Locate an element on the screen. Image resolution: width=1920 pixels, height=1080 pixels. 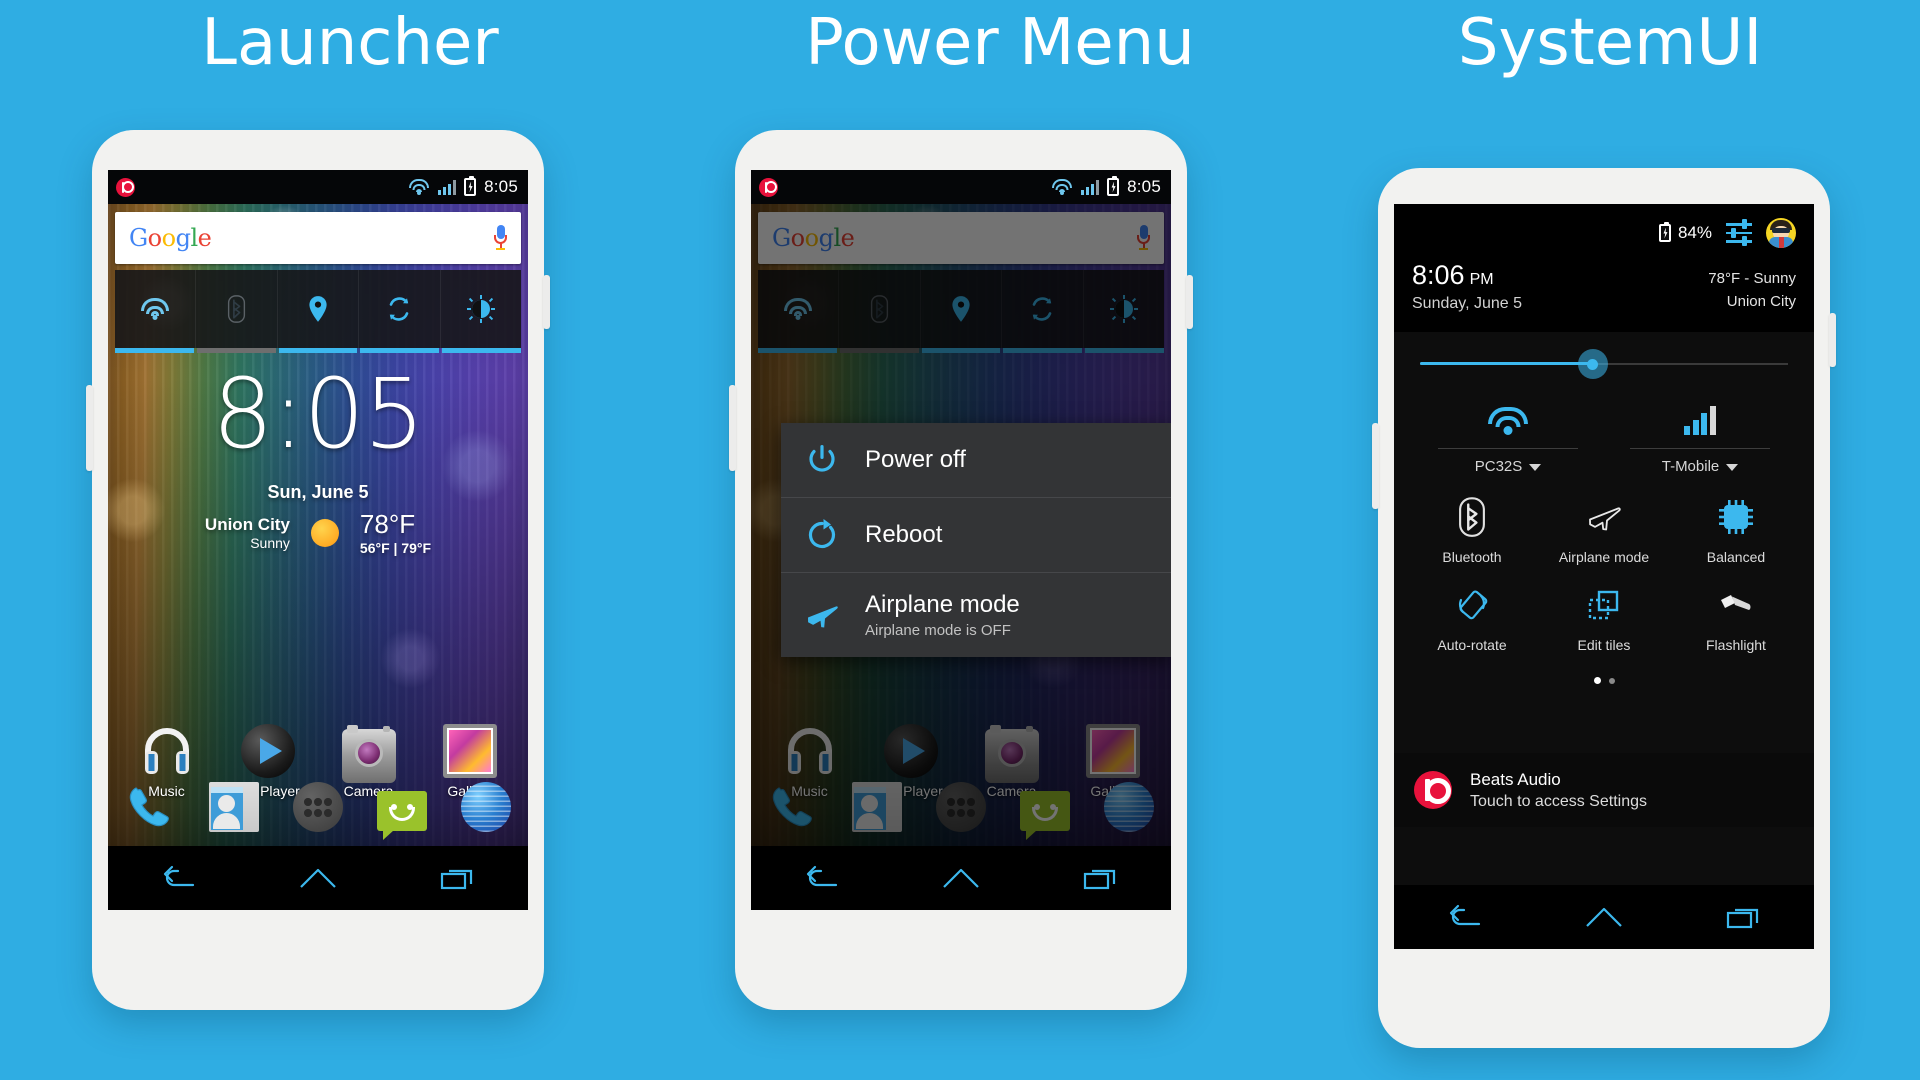
notification-title: Beats Audio is located at coordinates (1515, 779).